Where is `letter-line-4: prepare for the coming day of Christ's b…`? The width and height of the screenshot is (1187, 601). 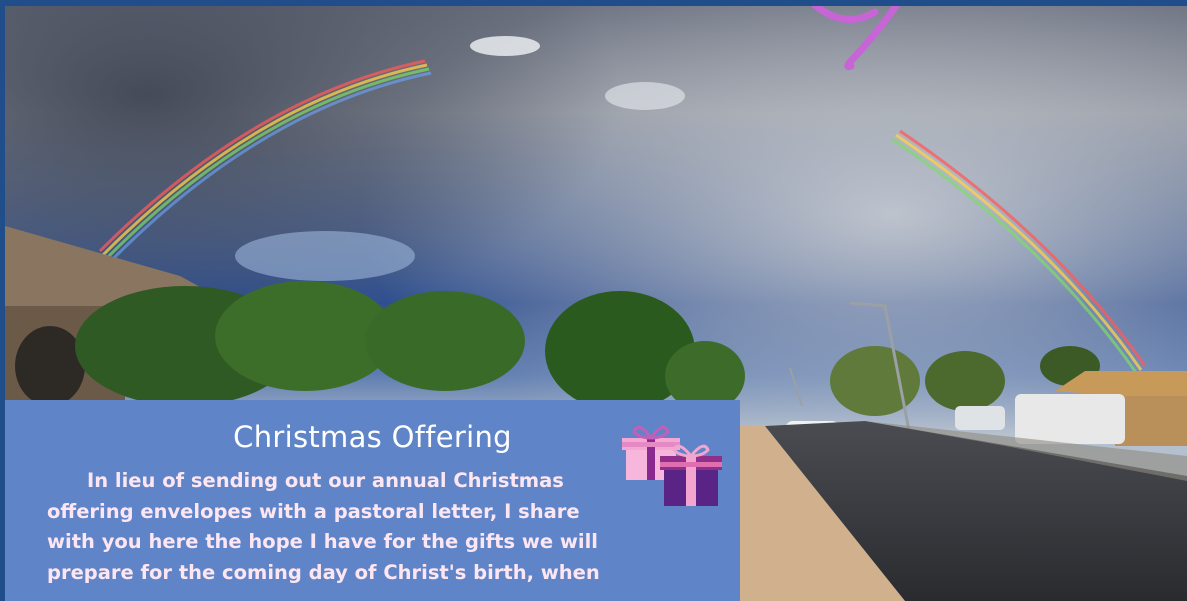 letter-line-4: prepare for the coming day of Christ's b… is located at coordinates (323, 572).